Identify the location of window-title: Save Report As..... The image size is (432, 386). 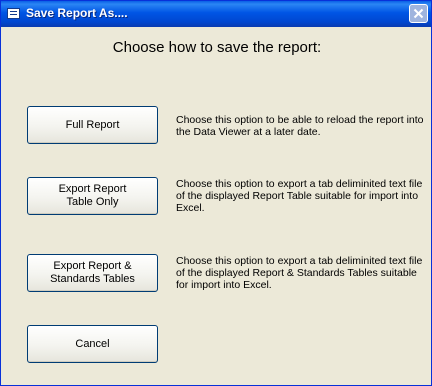
(77, 13).